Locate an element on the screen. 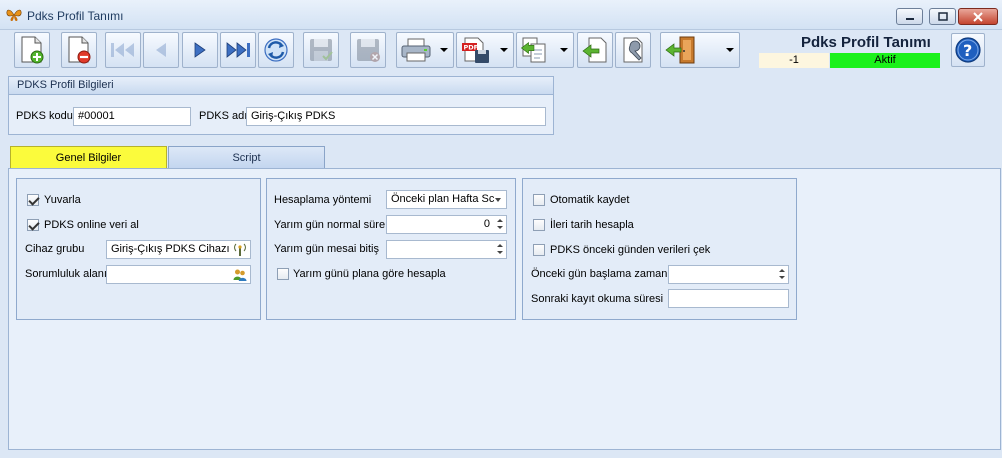  tools-button is located at coordinates (633, 50).